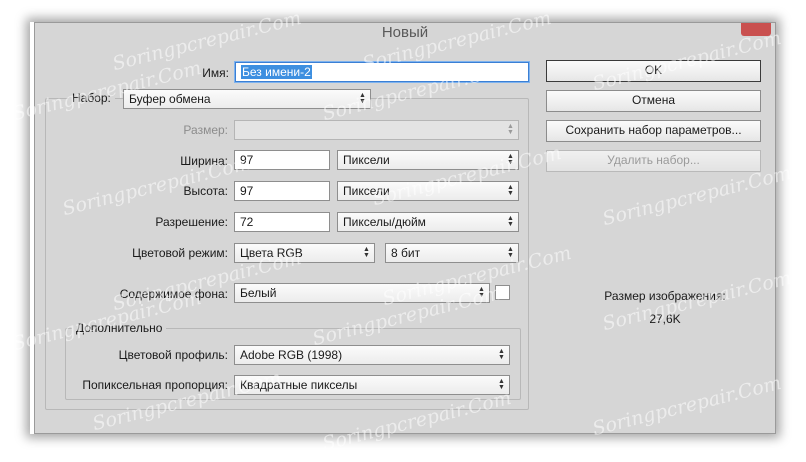  Describe the element at coordinates (247, 191) in the screenshot. I see `height-value: 97` at that location.